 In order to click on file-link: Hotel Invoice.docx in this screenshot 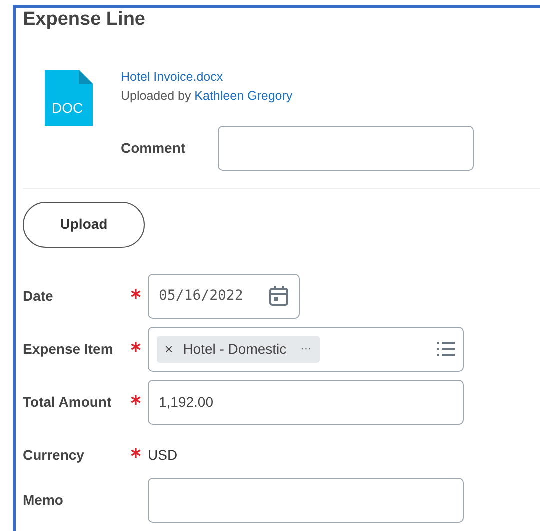, I will do `click(172, 77)`.